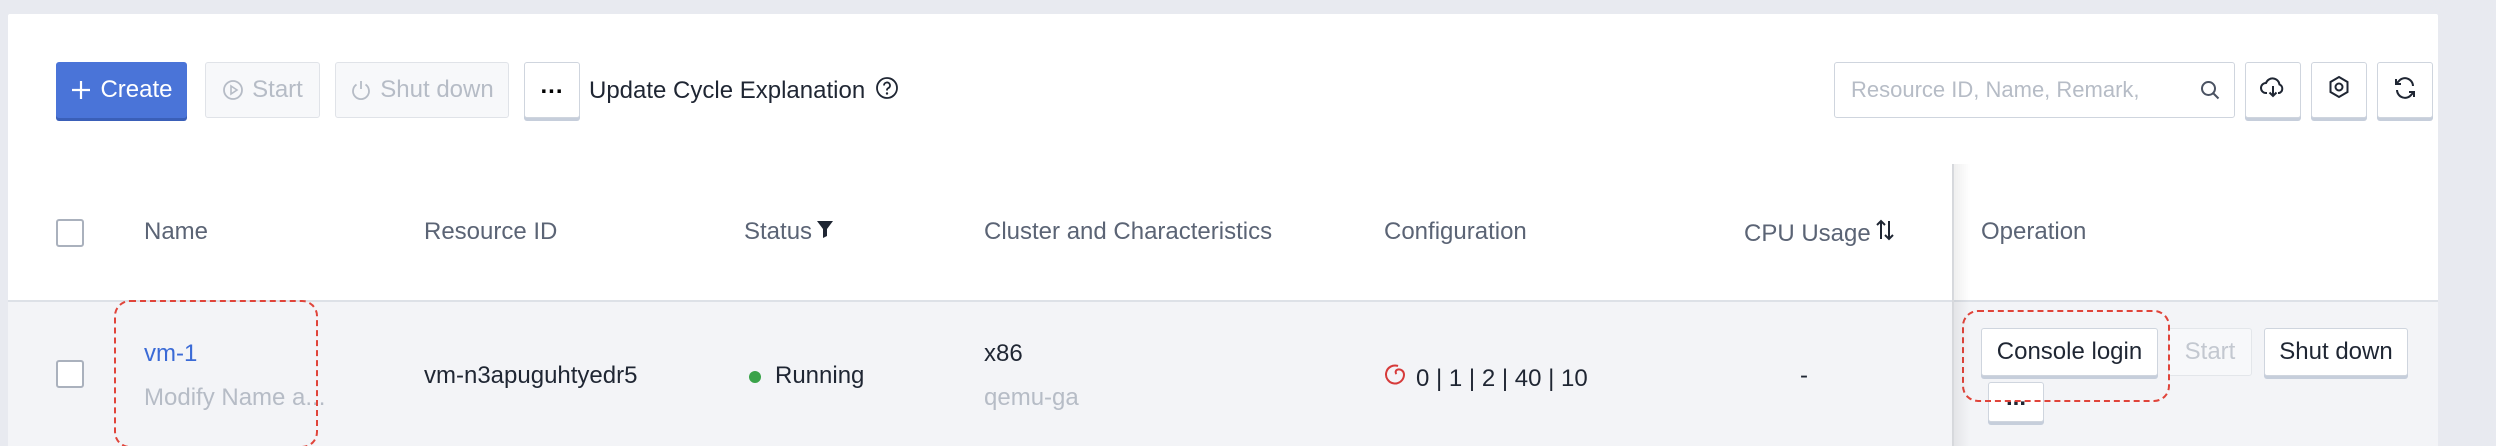 The height and width of the screenshot is (446, 2496). I want to click on resource-id: vm-n3apuguhtyedr5, so click(531, 375).